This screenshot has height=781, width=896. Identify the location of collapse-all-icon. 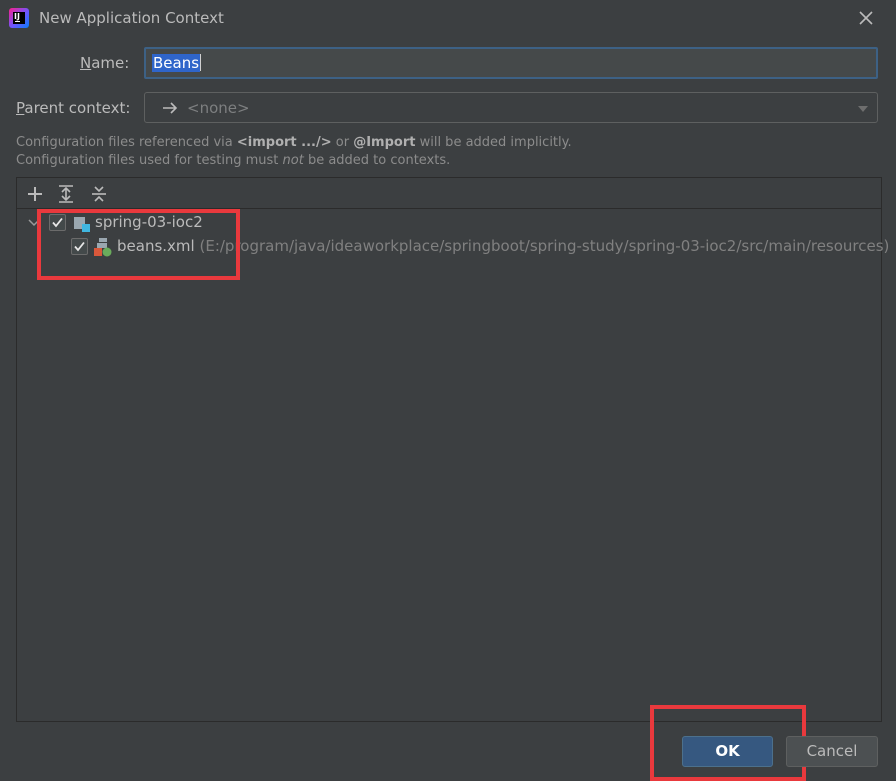
(99, 194).